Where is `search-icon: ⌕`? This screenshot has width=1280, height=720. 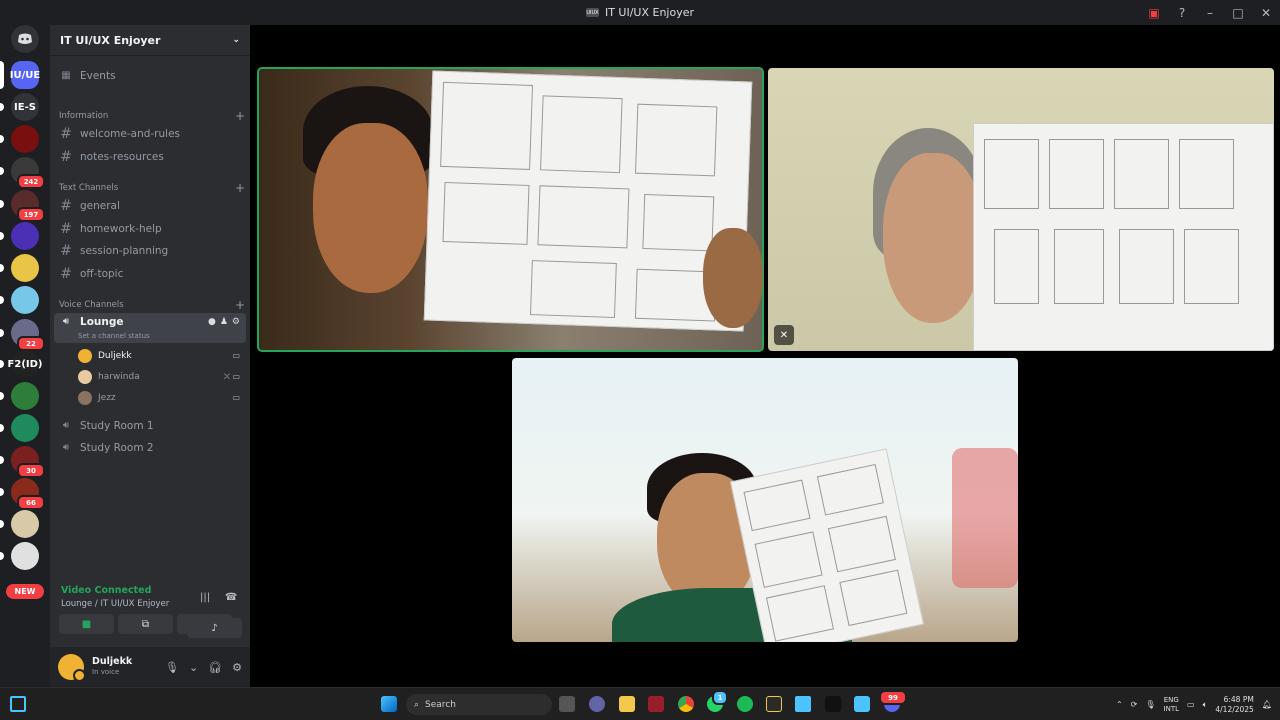
search-icon: ⌕ is located at coordinates (417, 704).